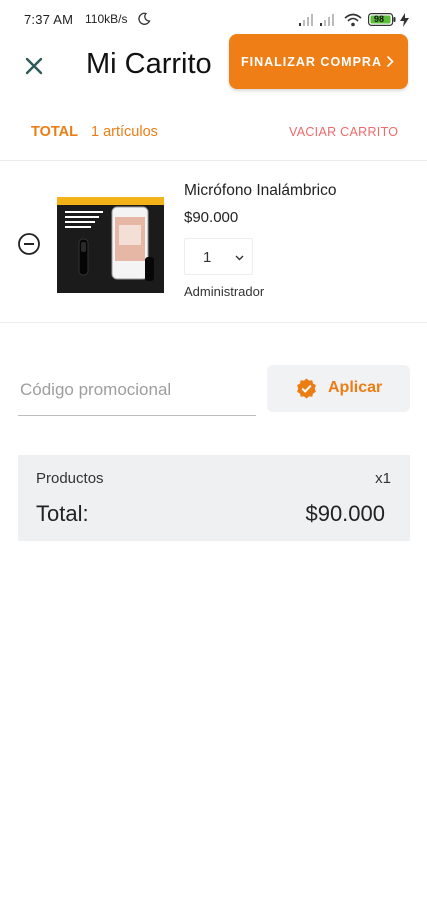 This screenshot has height=900, width=427. Describe the element at coordinates (343, 132) in the screenshot. I see `clear-cart-button: VACIAR CARRITO` at that location.